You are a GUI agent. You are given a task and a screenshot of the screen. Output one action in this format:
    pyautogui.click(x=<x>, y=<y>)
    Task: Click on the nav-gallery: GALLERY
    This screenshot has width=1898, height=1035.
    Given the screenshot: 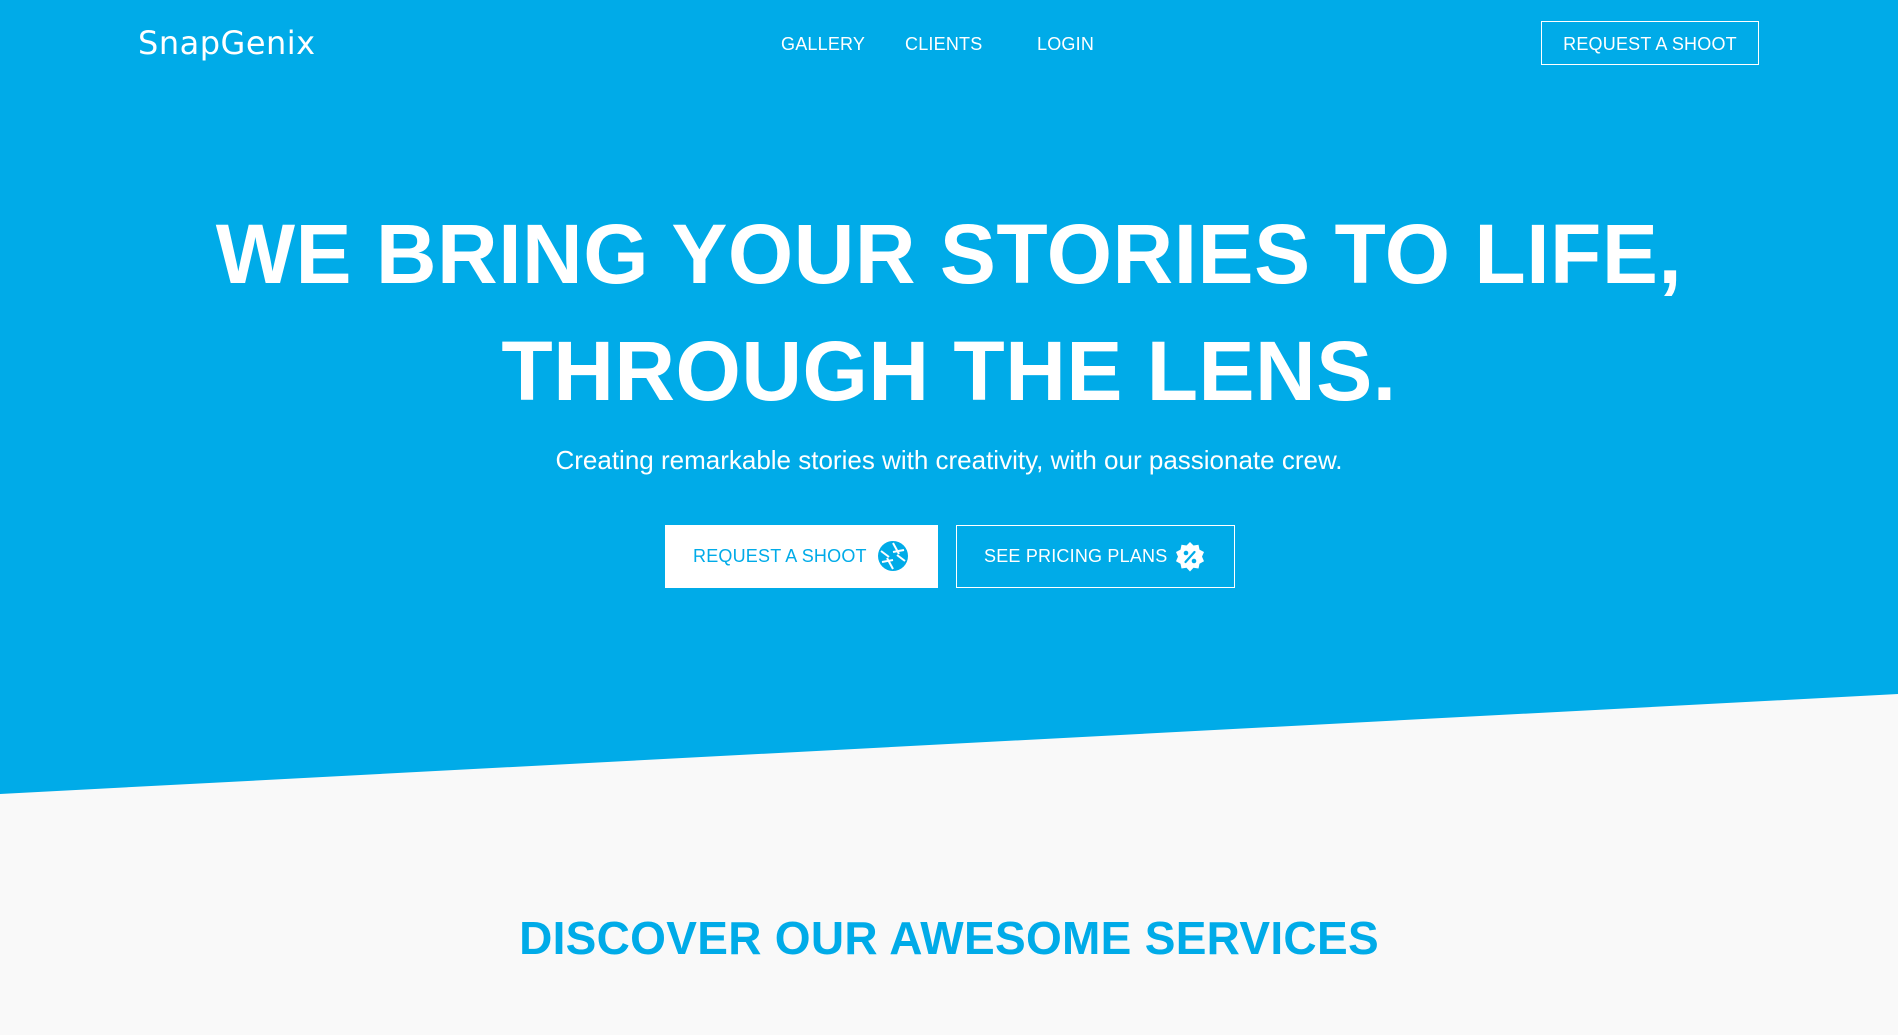 What is the action you would take?
    pyautogui.click(x=823, y=44)
    